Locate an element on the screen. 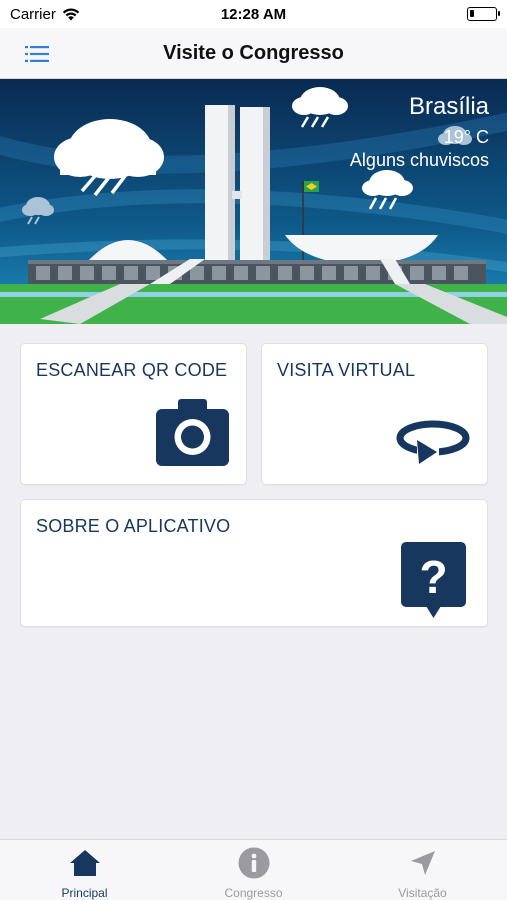 The width and height of the screenshot is (507, 900). wifi-icon is located at coordinates (71, 14).